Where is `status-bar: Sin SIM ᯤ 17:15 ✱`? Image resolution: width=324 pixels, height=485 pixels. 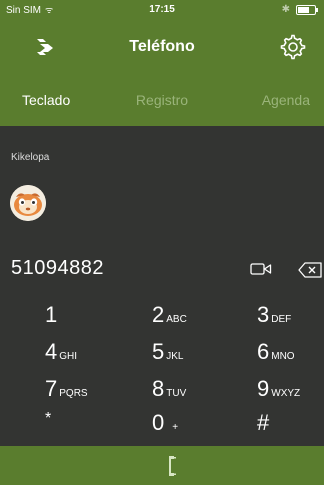 status-bar: Sin SIM ᯤ 17:15 ✱ is located at coordinates (162, 10).